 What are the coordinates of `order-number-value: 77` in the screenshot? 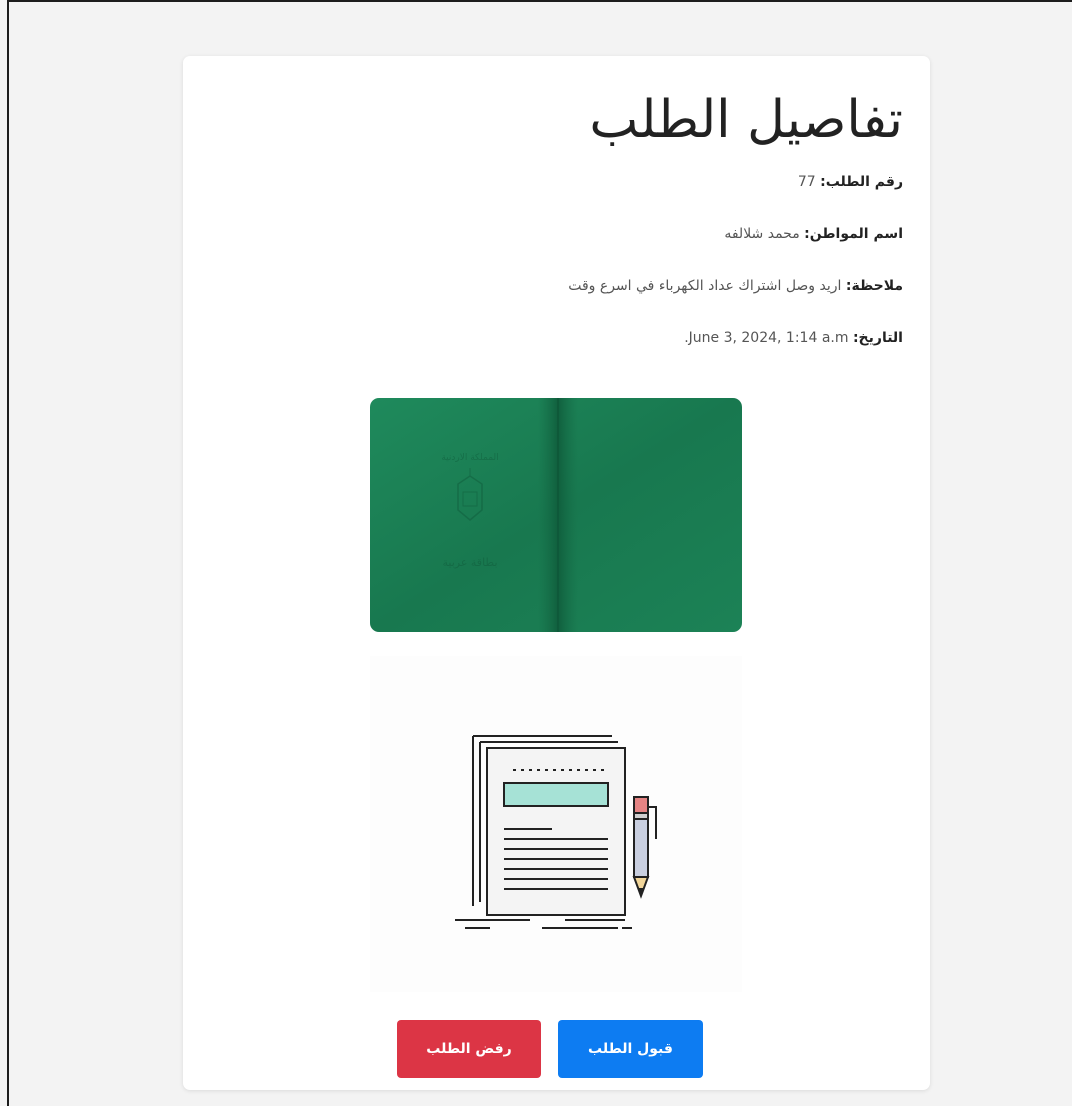 It's located at (809, 182).